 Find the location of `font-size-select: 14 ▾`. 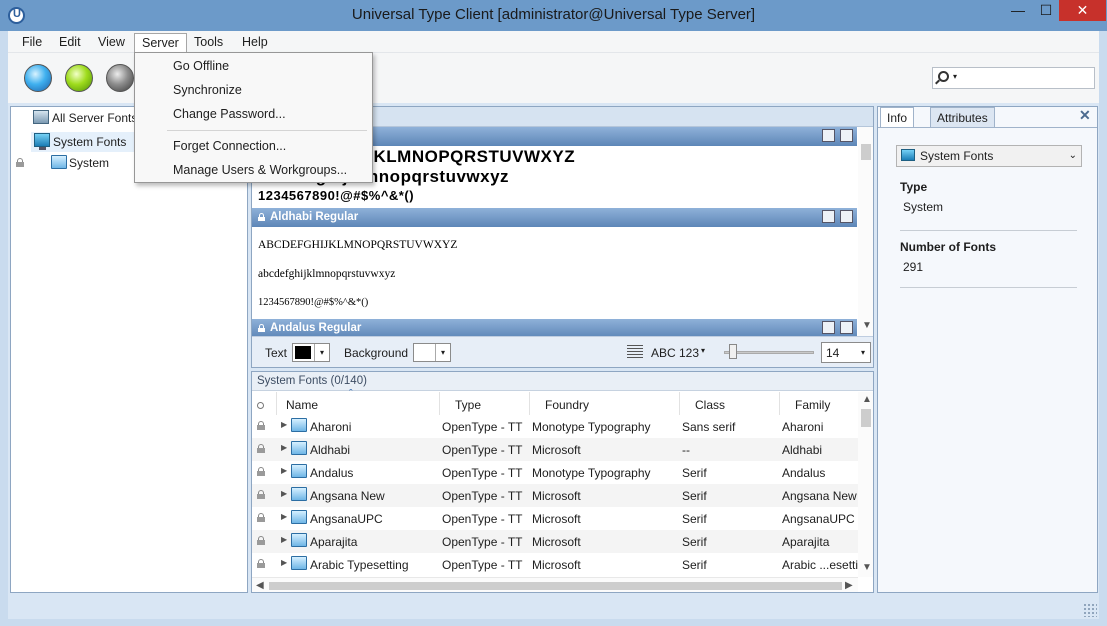

font-size-select: 14 ▾ is located at coordinates (846, 352).